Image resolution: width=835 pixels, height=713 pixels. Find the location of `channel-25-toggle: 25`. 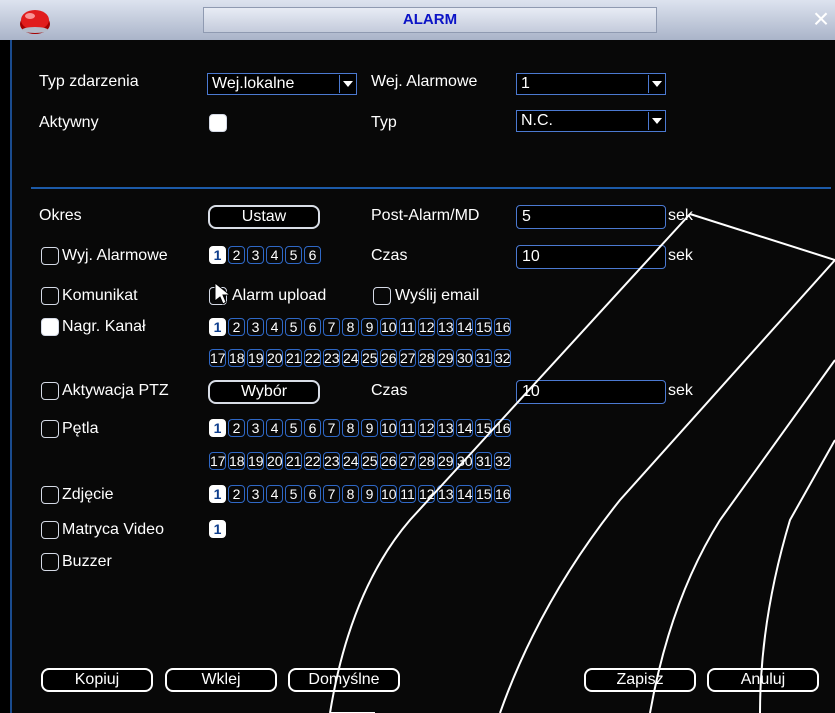

channel-25-toggle: 25 is located at coordinates (369, 358).